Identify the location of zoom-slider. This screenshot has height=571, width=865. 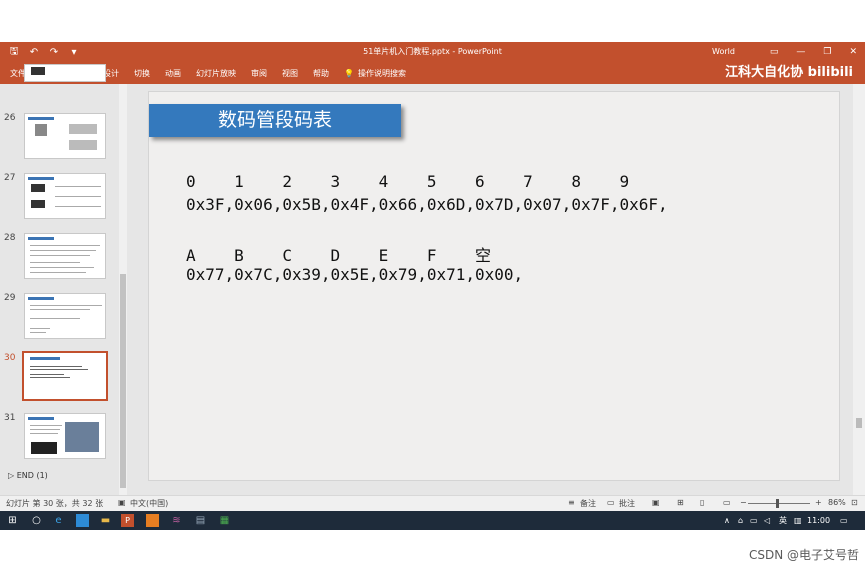
(779, 503).